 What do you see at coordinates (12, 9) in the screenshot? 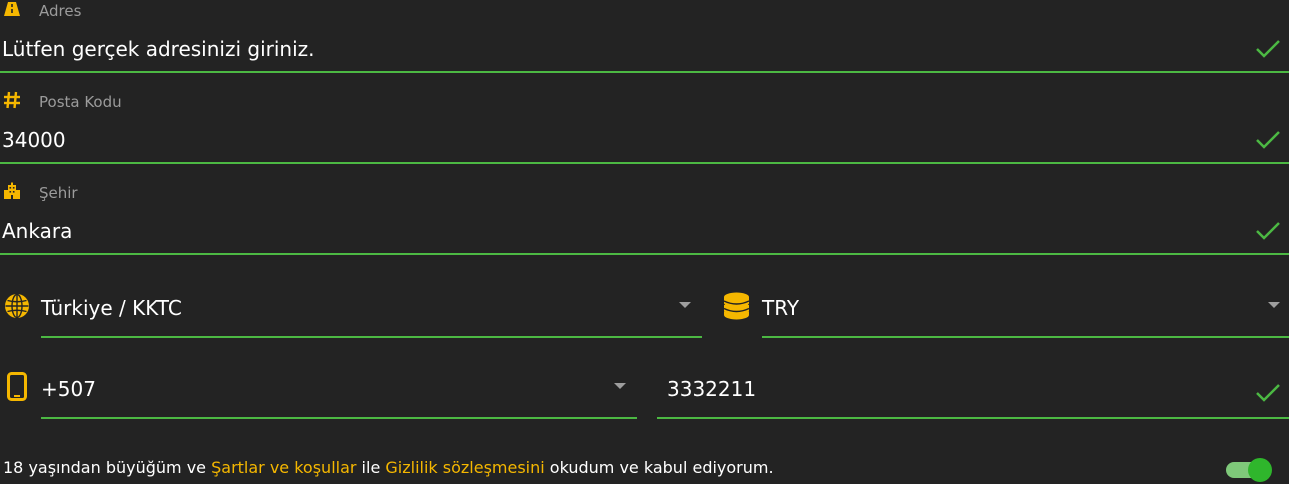
I see `road-icon` at bounding box center [12, 9].